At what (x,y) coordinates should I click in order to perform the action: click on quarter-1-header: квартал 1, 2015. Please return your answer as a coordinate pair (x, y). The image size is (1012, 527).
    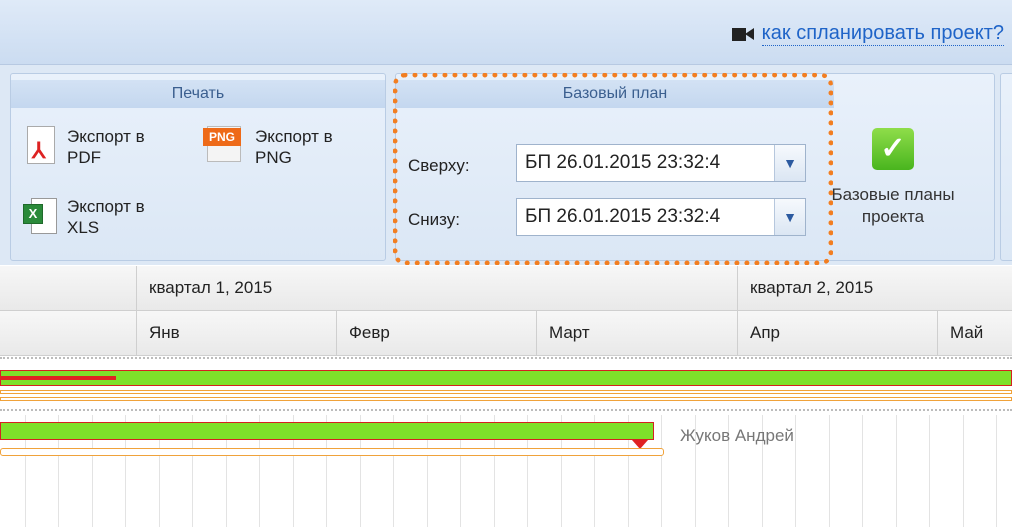
    Looking at the image, I should click on (436, 288).